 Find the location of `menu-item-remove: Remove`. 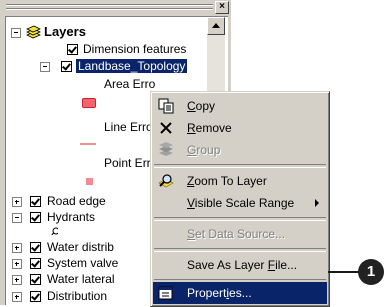

menu-item-remove: Remove is located at coordinates (240, 128).